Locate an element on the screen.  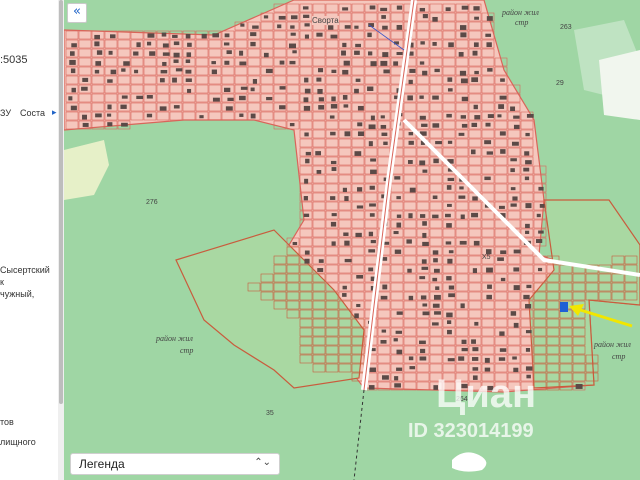
collapse-sidebar-button: « is located at coordinates (77, 13).